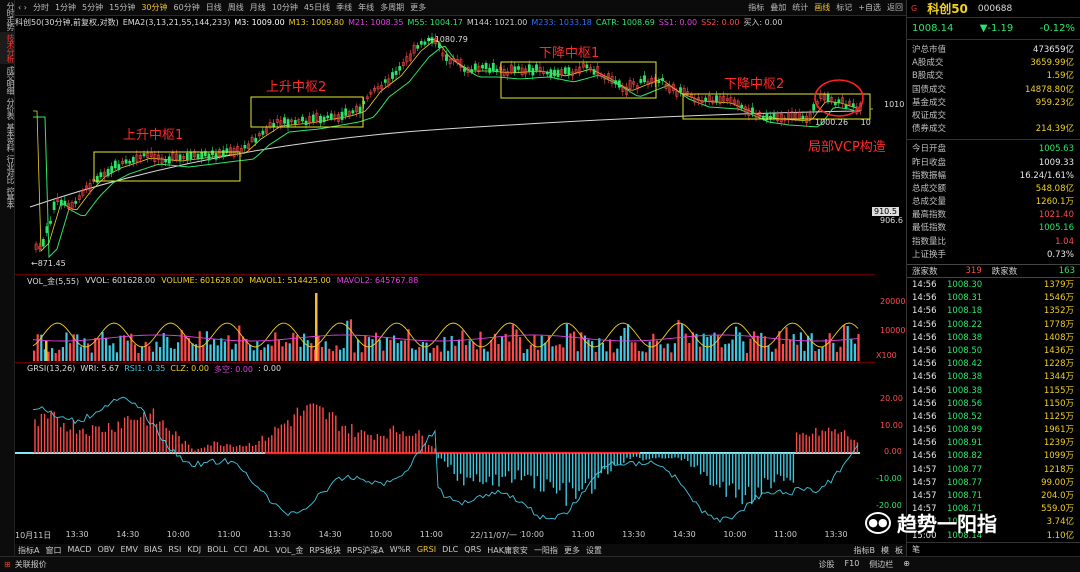  I want to click on stat-value: 214.39亿, so click(1054, 129).